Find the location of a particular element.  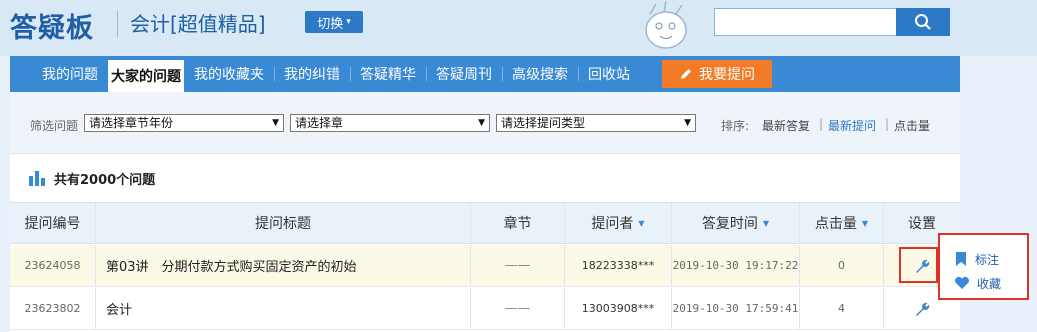

year-select-value: 请选择章节年份 is located at coordinates (131, 123).